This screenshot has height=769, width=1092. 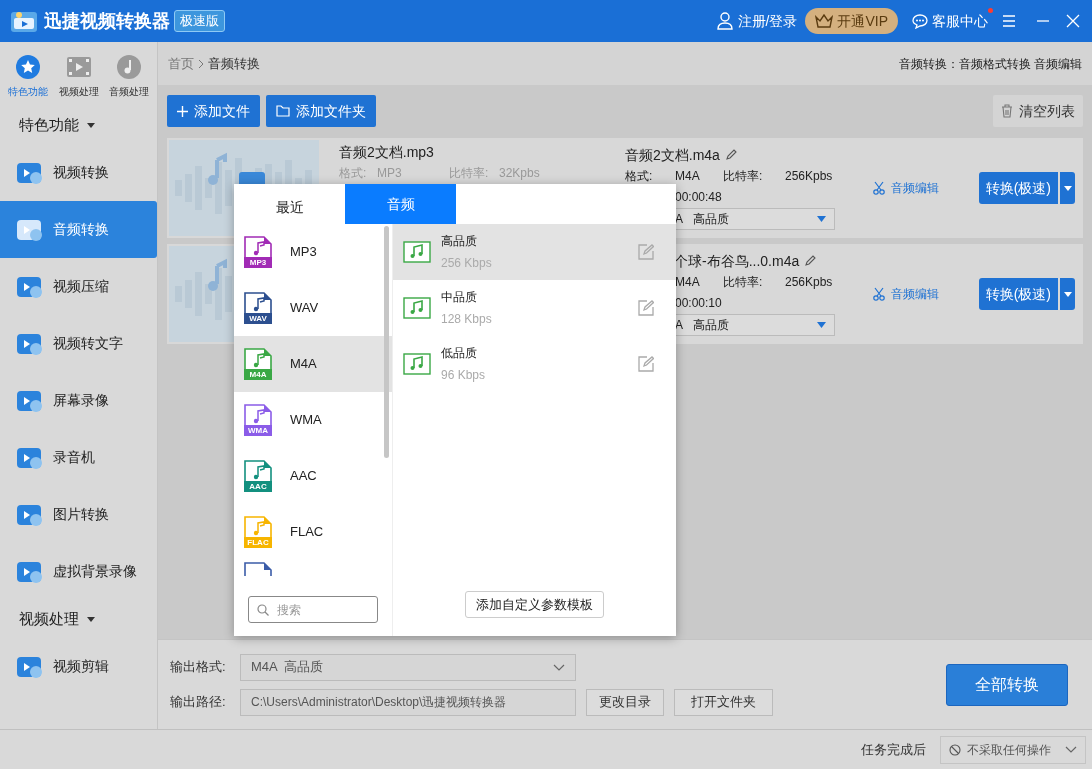 I want to click on section-header: 视频处理, so click(x=49, y=619).